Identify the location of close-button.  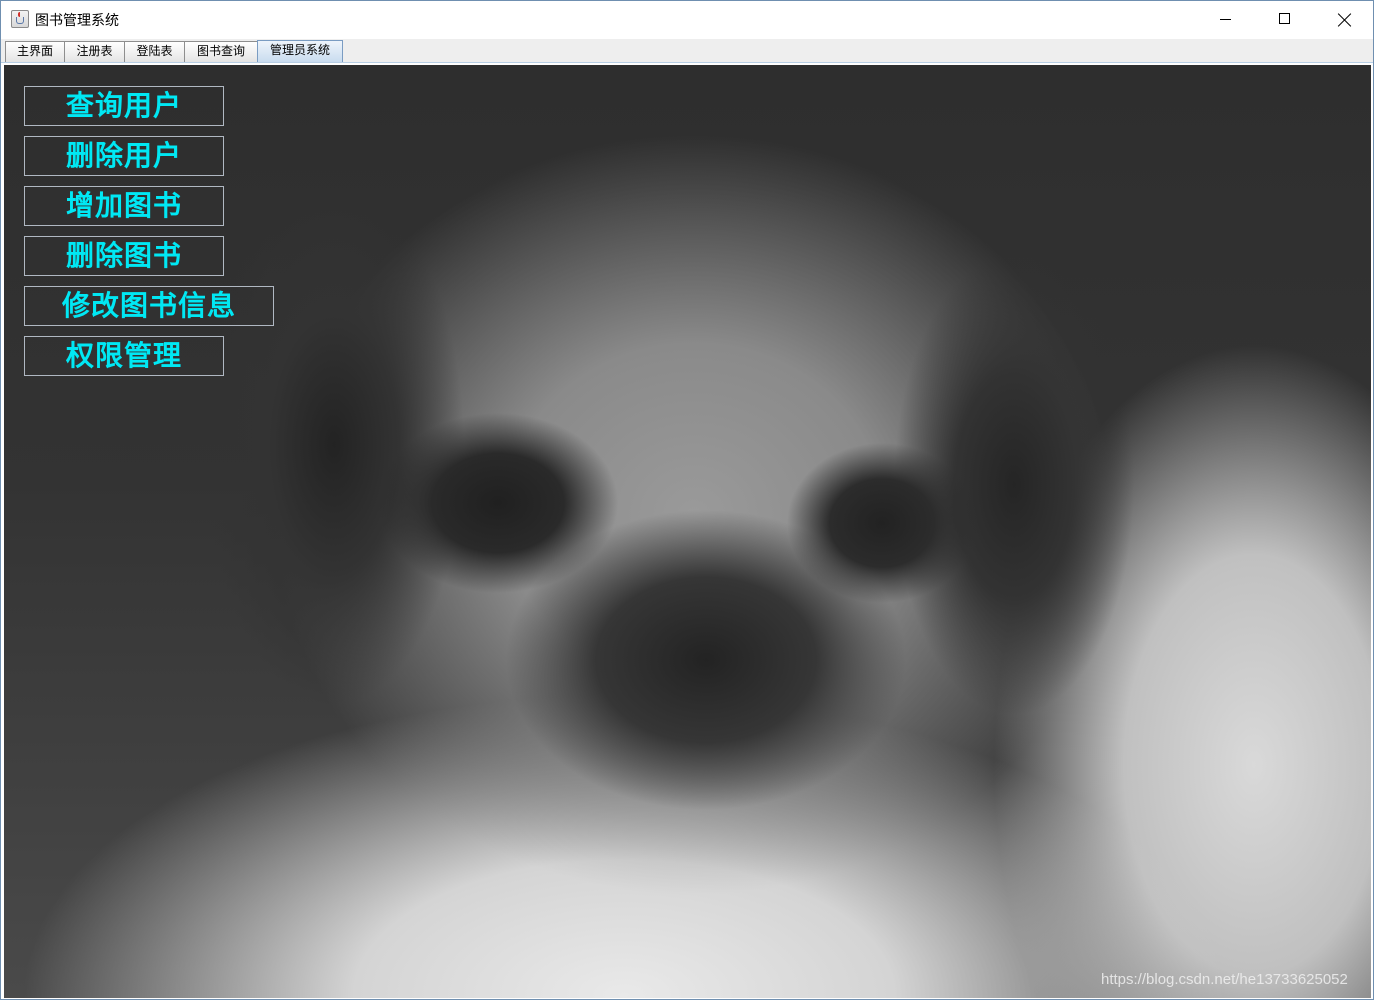
(1344, 20).